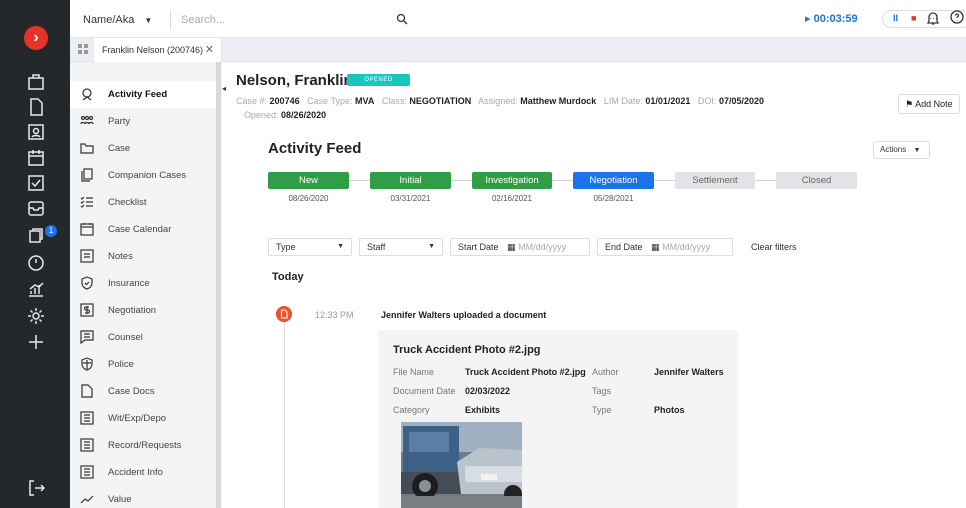  I want to click on pause-button: II, so click(895, 18).